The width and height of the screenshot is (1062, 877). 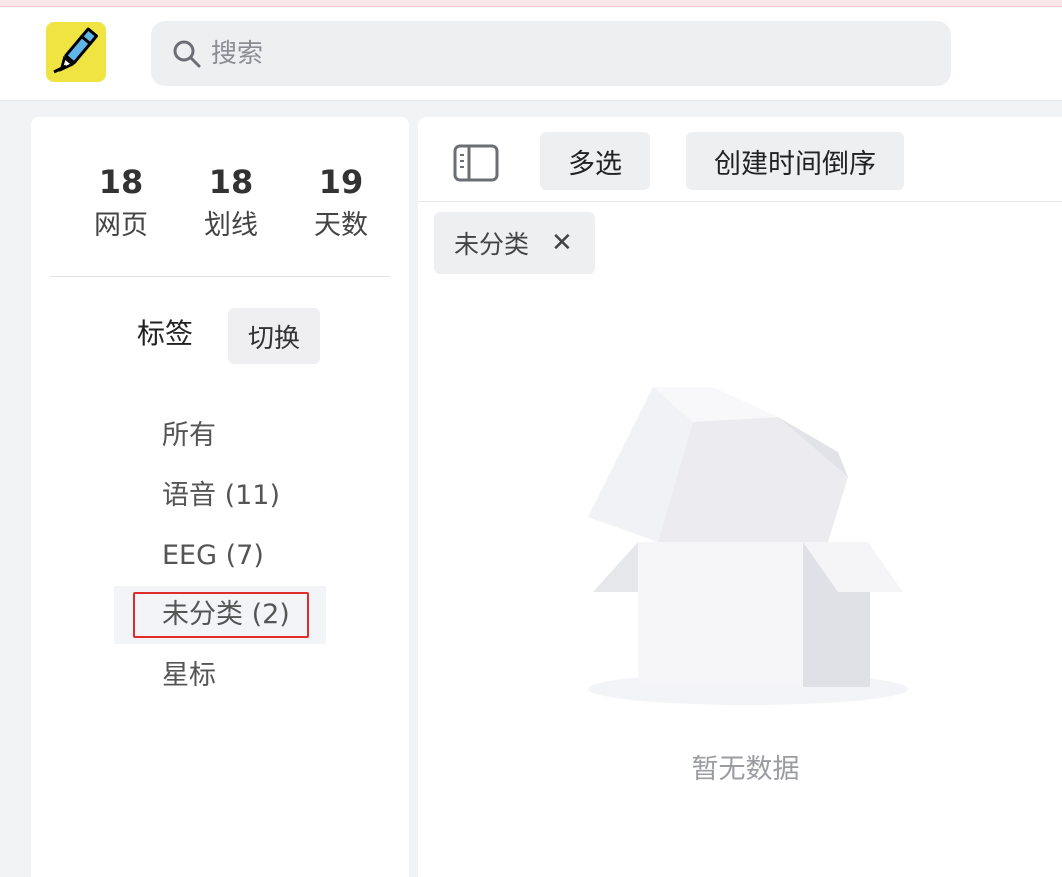 I want to click on stat-highlights: 18 划线, so click(x=231, y=204).